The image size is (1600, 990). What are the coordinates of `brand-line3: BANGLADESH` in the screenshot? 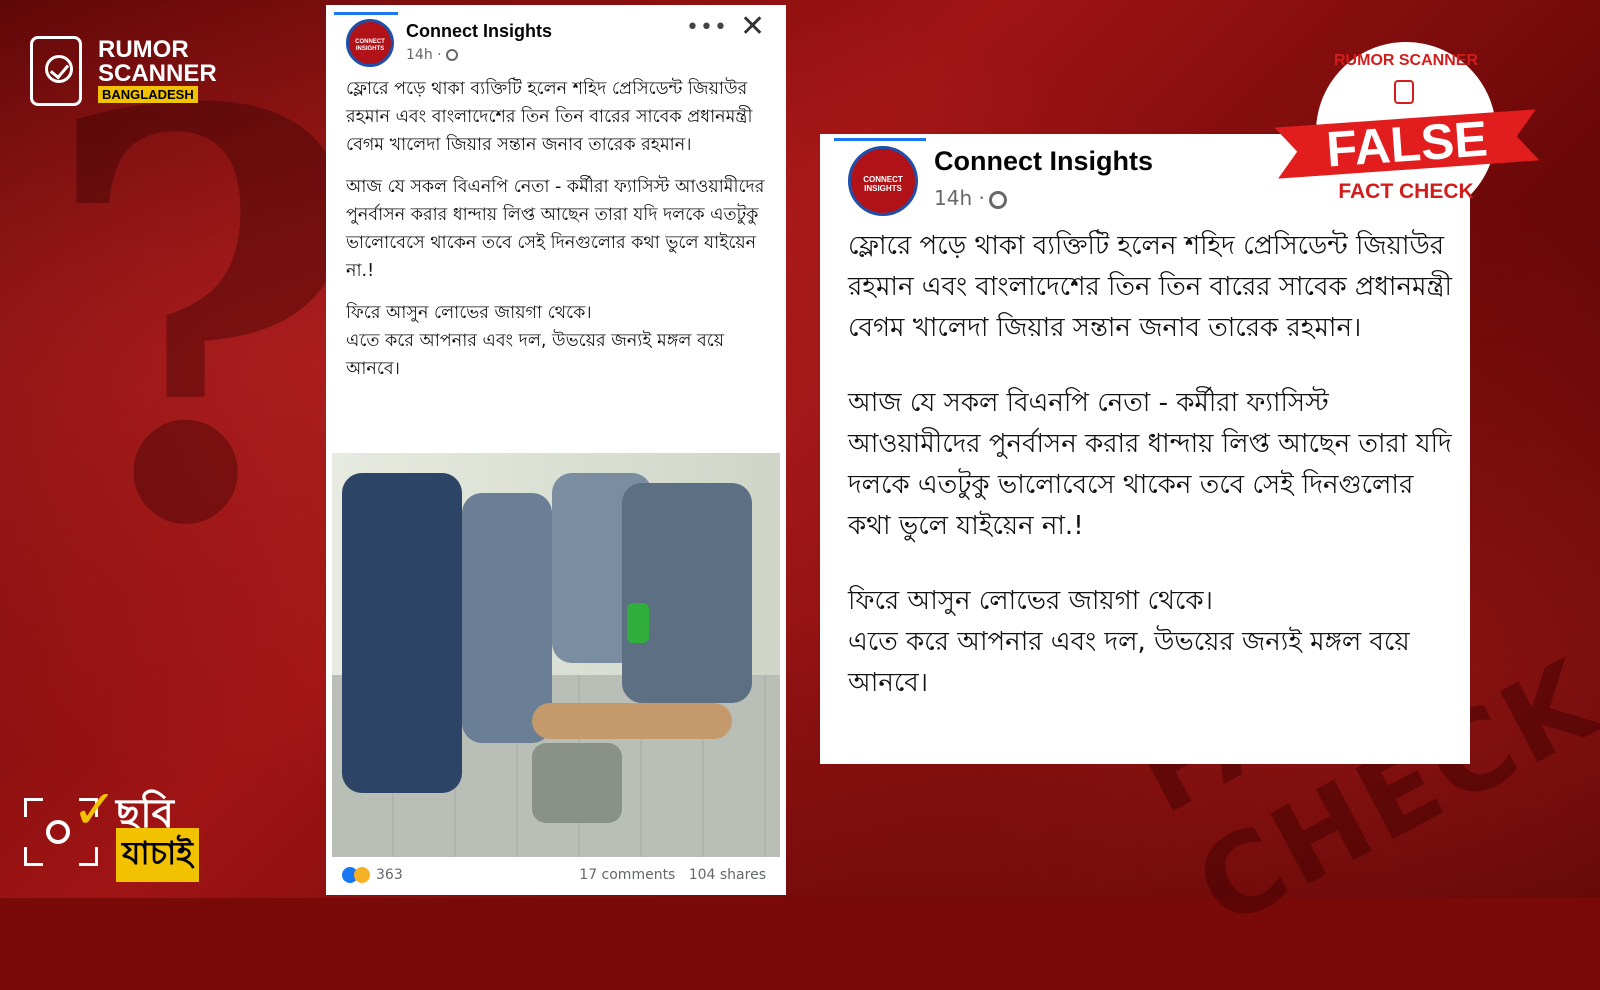 It's located at (148, 94).